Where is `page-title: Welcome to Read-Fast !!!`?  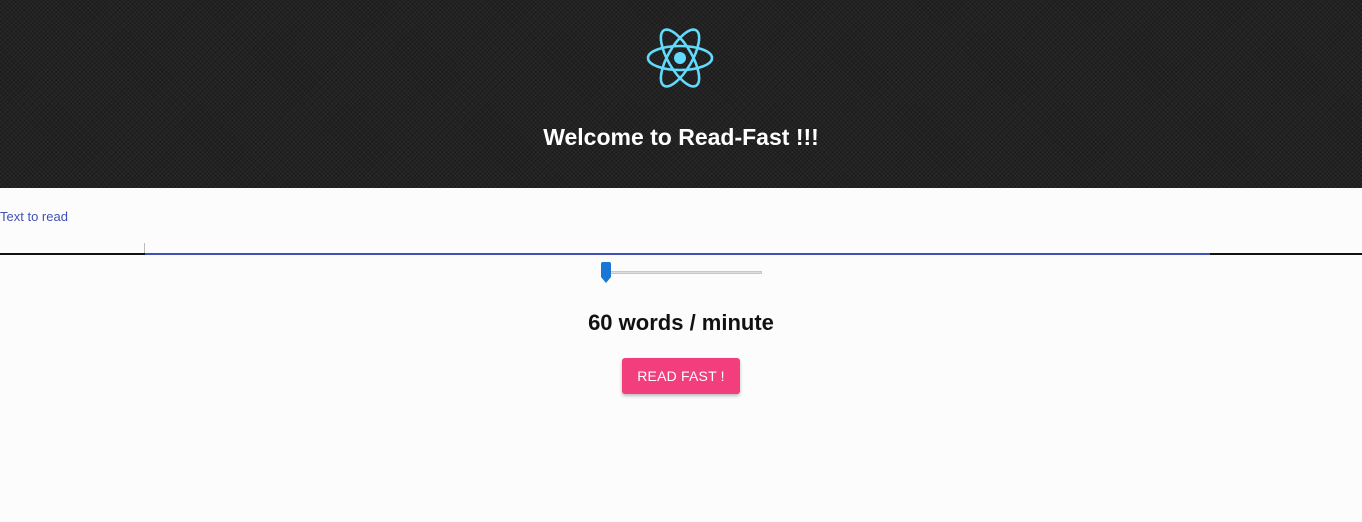
page-title: Welcome to Read-Fast !!! is located at coordinates (681, 137).